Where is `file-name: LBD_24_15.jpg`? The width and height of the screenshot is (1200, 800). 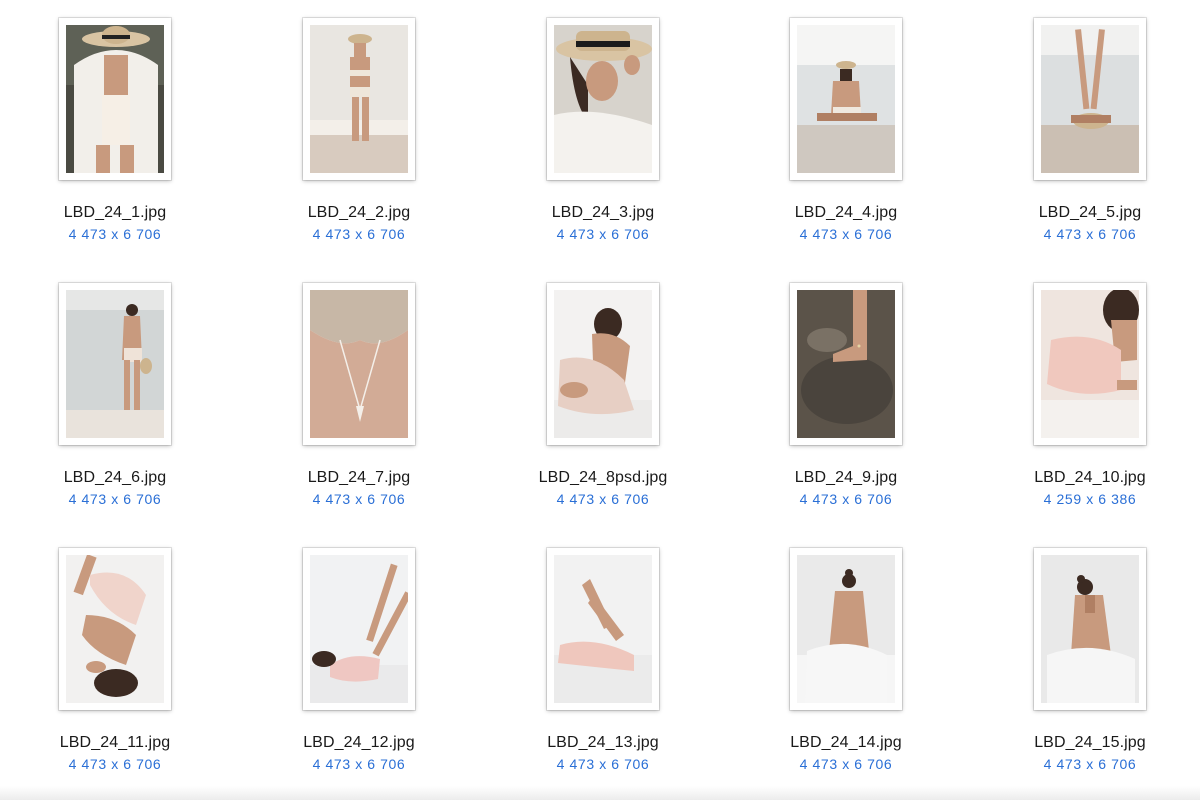 file-name: LBD_24_15.jpg is located at coordinates (1090, 743).